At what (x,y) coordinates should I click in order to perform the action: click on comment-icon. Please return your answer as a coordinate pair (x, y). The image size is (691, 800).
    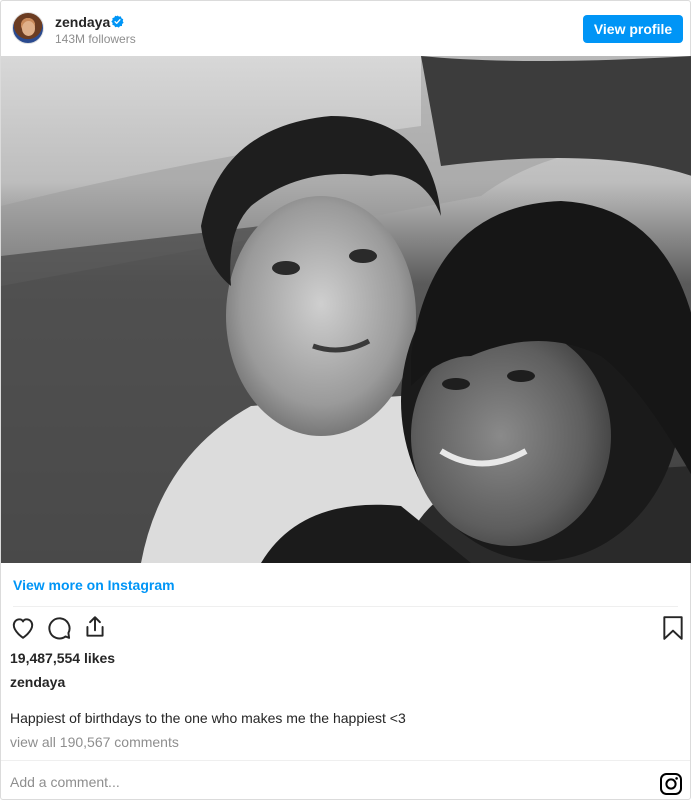
    Looking at the image, I should click on (59, 628).